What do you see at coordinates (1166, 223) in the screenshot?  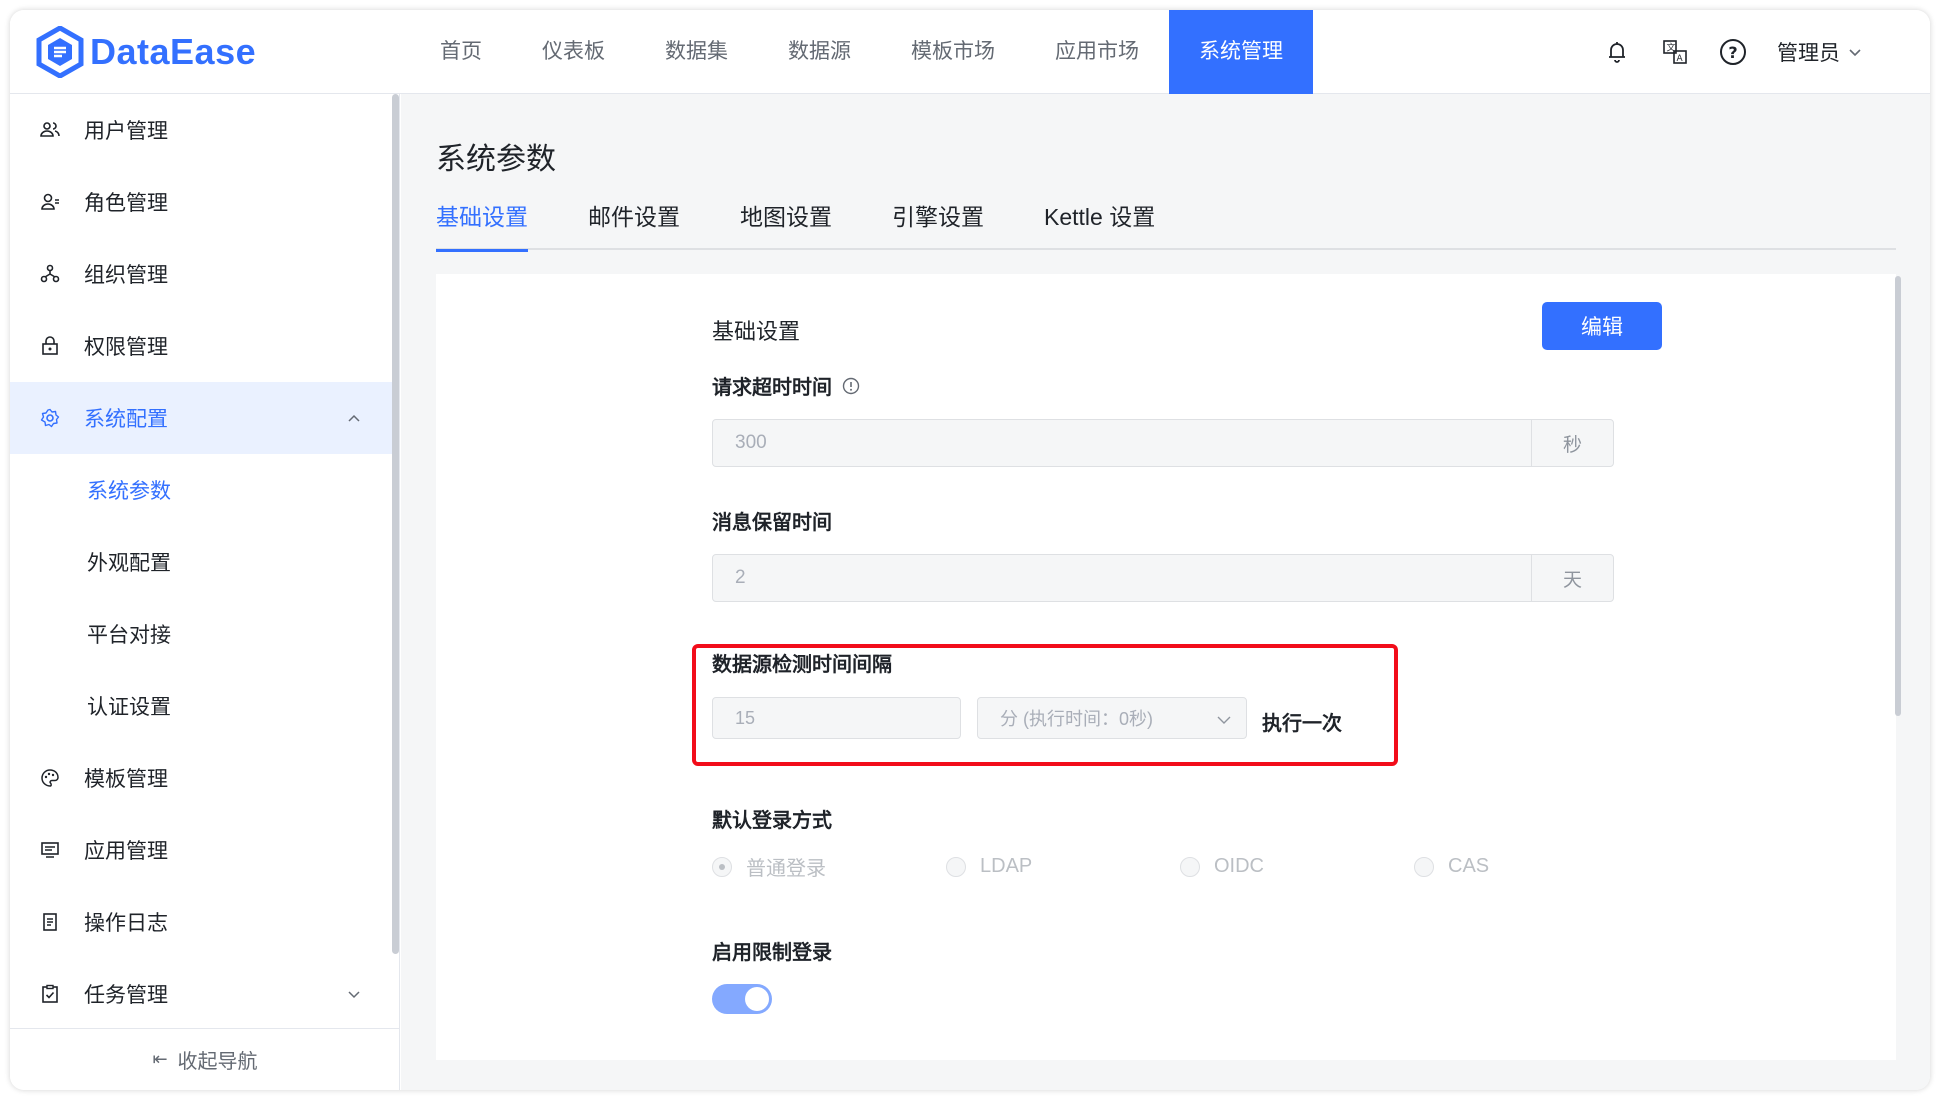 I see `settings-tabs: 基础设置 邮件设置 地图设置 引擎设置 Kettle 设置` at bounding box center [1166, 223].